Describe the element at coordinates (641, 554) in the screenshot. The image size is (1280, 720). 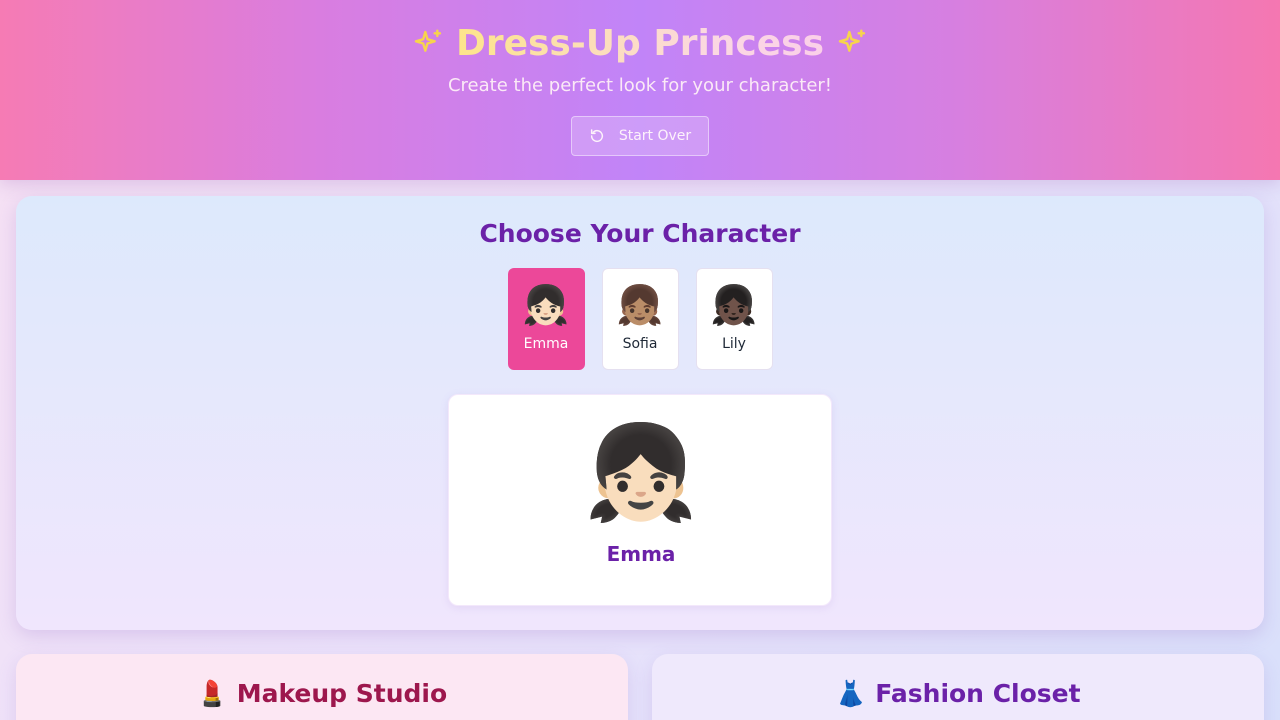
I see `preview-name: Emma` at that location.